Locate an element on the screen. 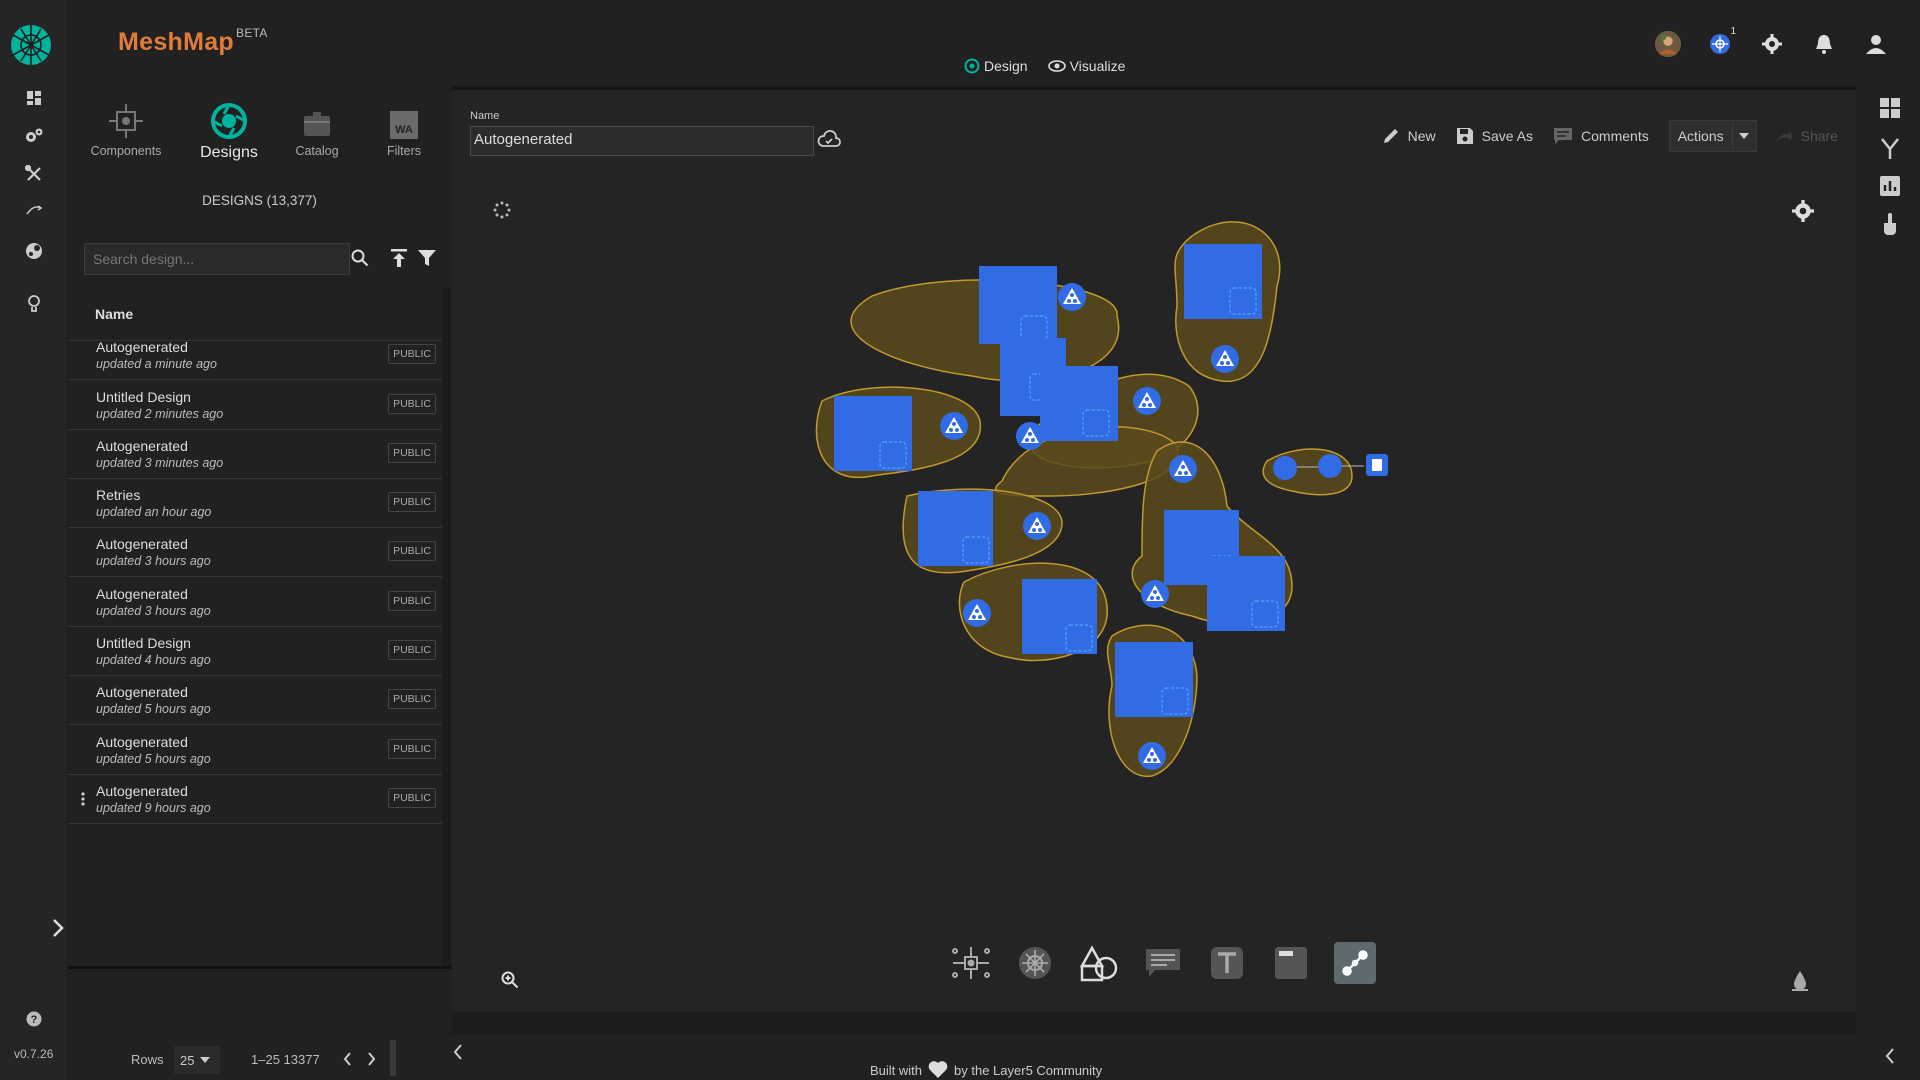 The image size is (1920, 1080). design-row: Autogenerated updated 9 hours ago PUBLIC is located at coordinates (255, 799).